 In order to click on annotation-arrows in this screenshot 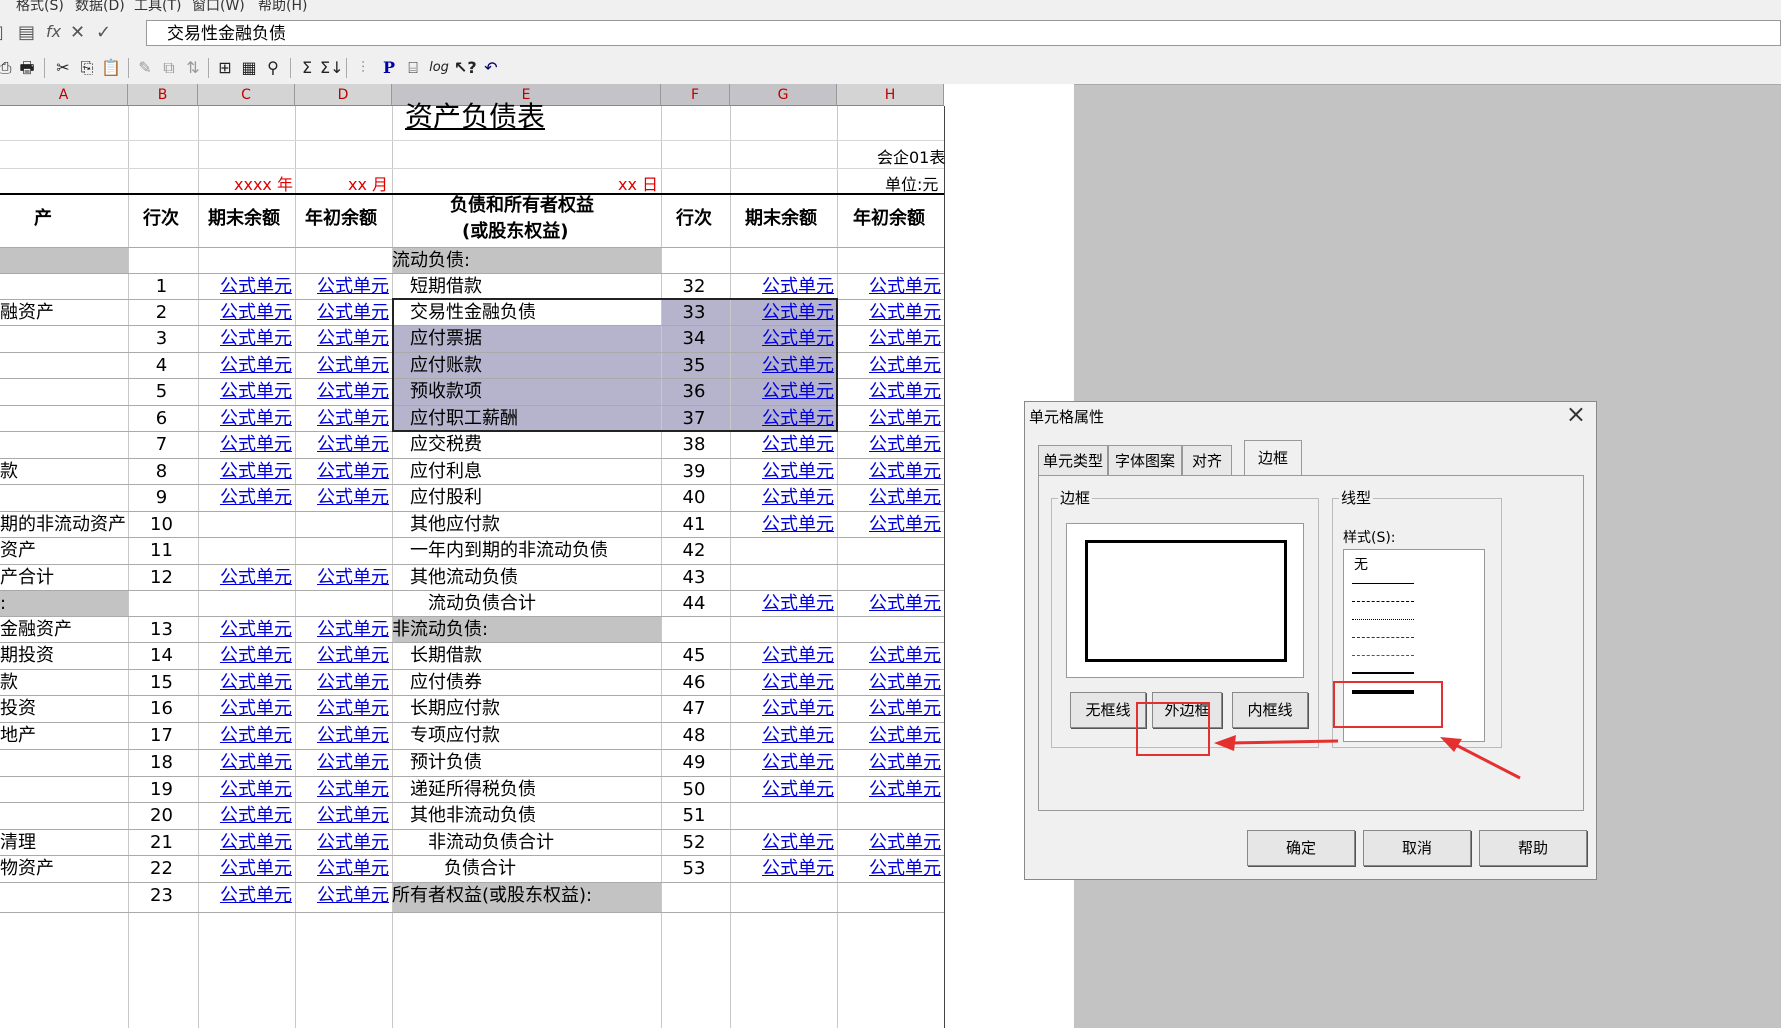, I will do `click(1367, 757)`.